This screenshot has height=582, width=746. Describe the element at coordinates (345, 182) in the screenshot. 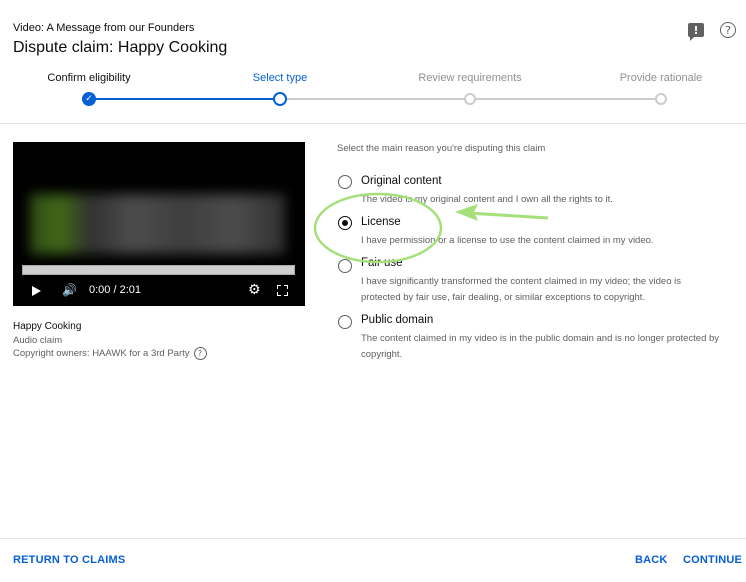

I see `radio-original-content` at that location.